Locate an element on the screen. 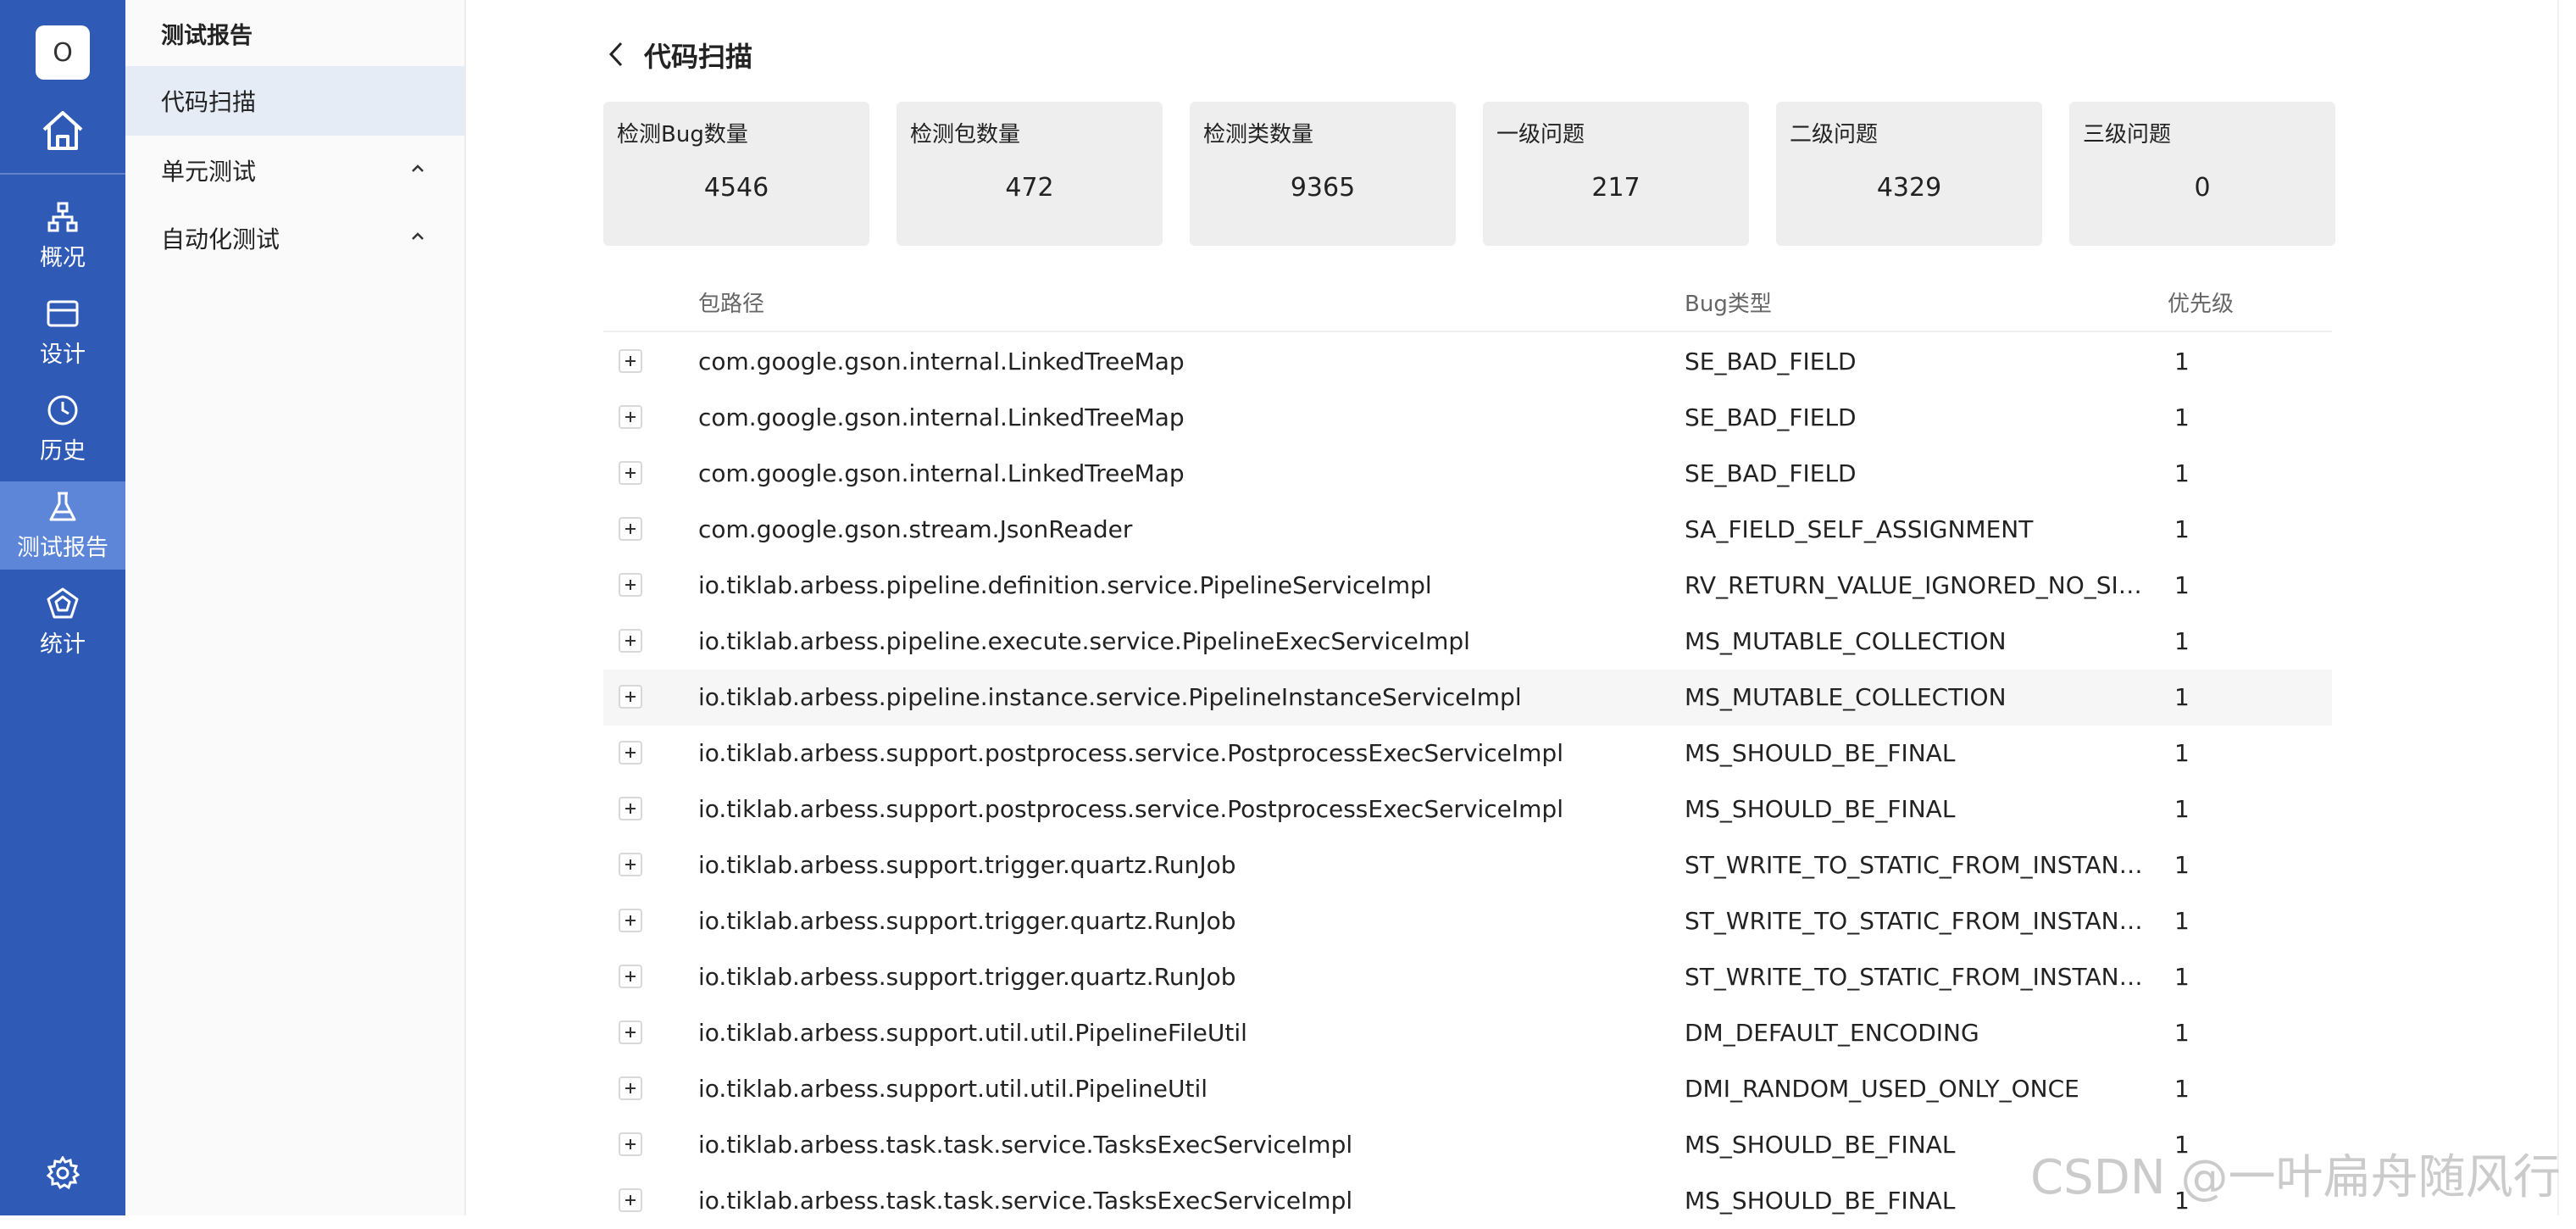 The height and width of the screenshot is (1229, 2576). rail-item-overview: 概况 is located at coordinates (62, 236).